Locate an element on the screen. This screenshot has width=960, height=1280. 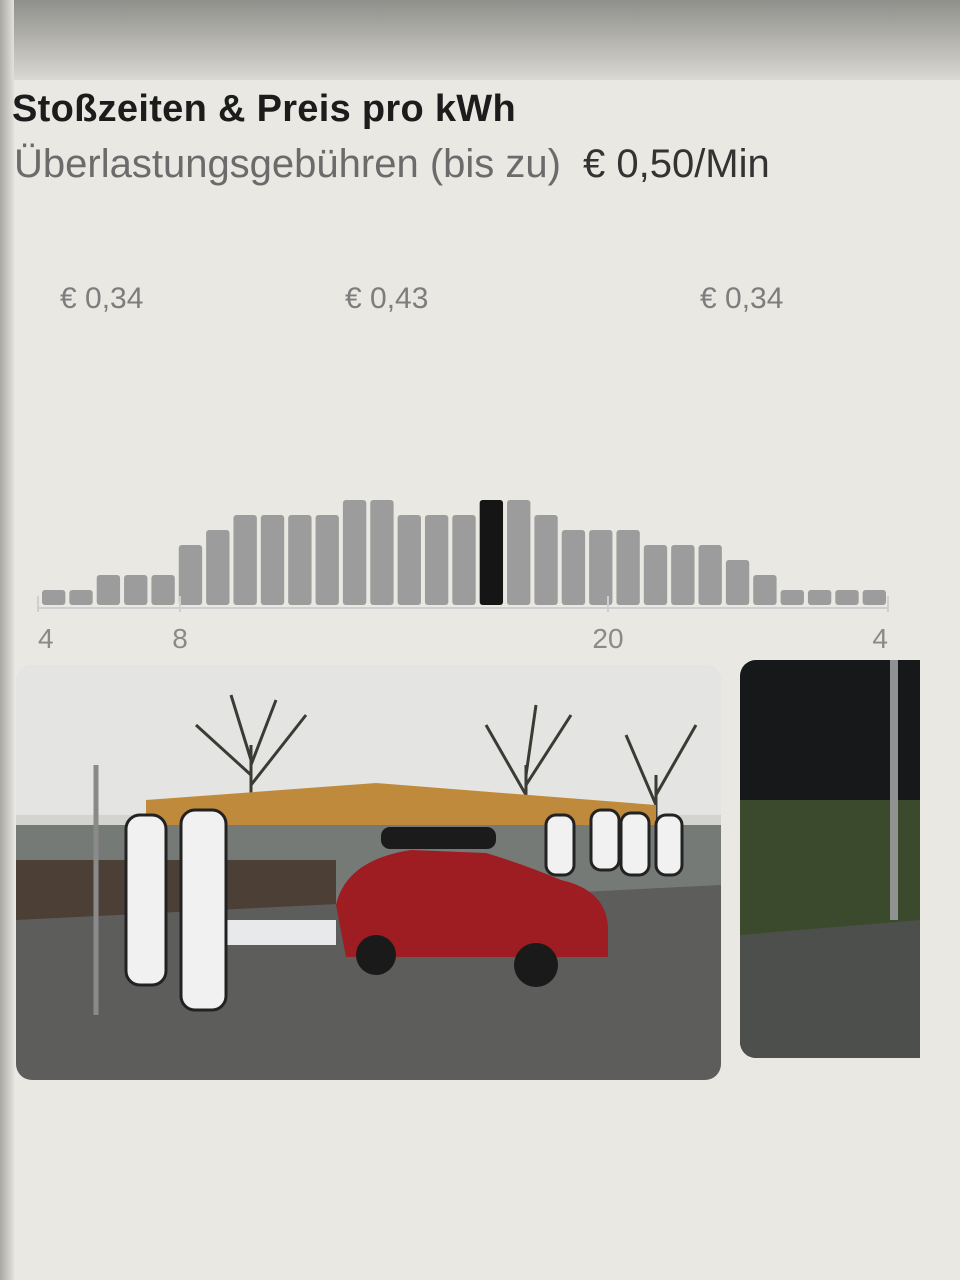
price-period-peak: € 0,43 is located at coordinates (387, 298).